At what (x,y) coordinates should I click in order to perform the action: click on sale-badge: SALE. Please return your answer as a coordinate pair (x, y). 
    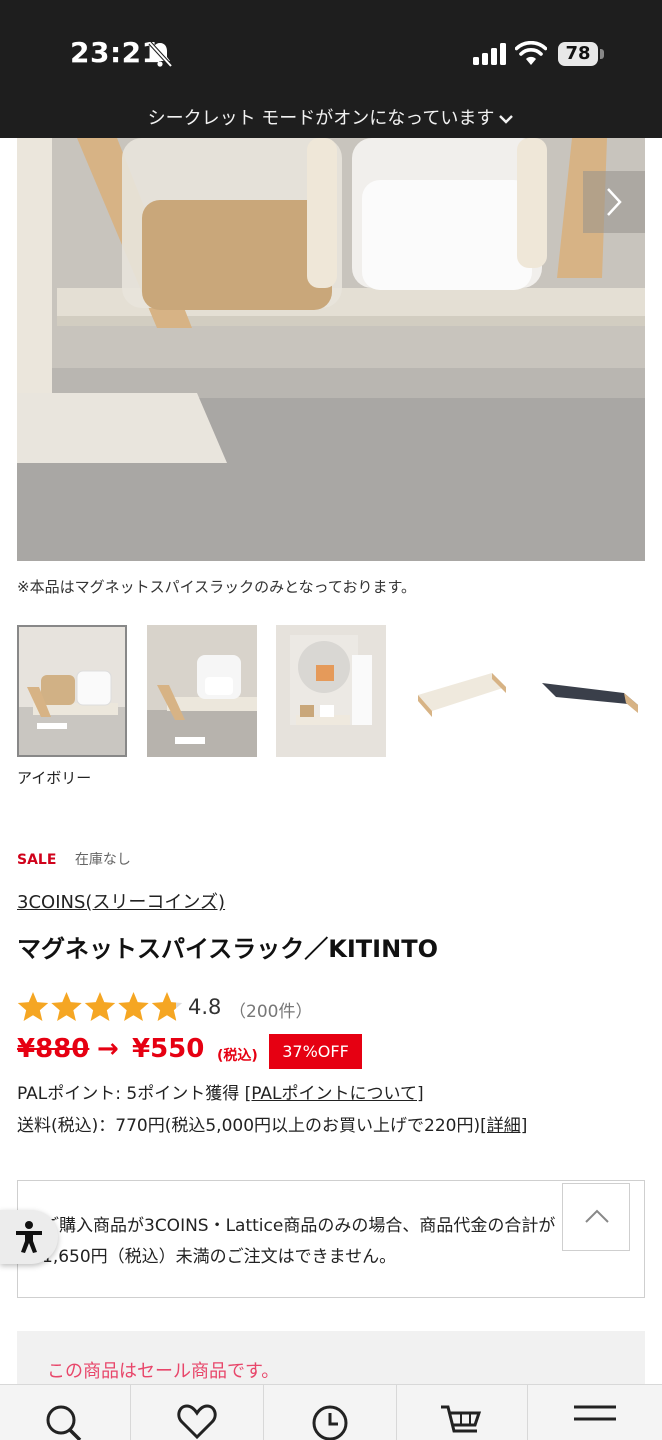
    Looking at the image, I should click on (37, 860).